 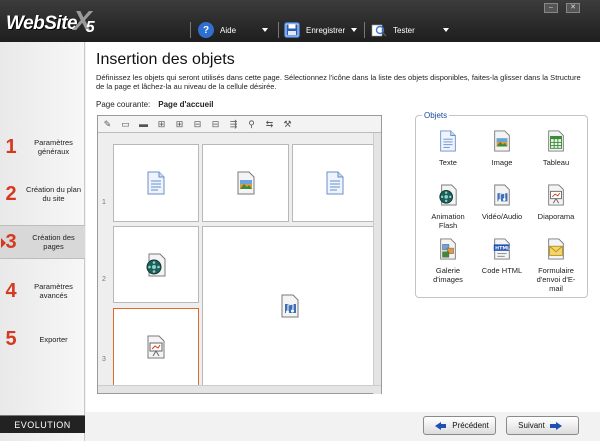 I want to click on tree-icon: ⚲, so click(x=251, y=124).